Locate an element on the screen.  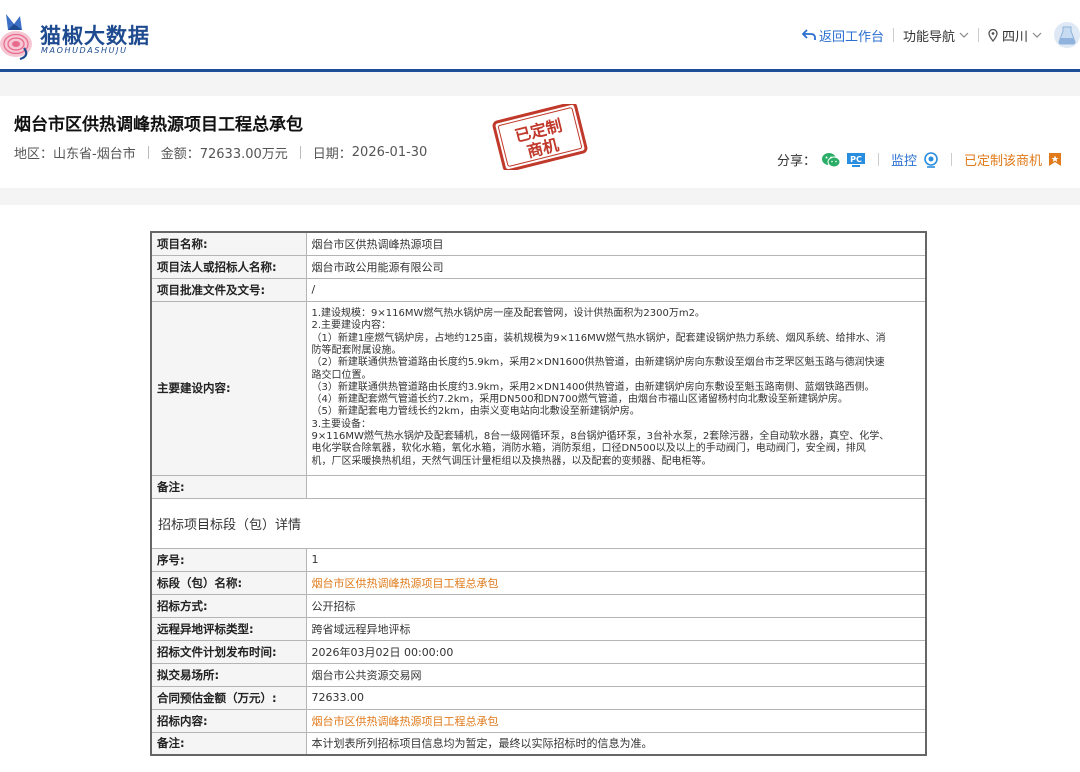
logo: 猫椒大数据 MAOHUDASHUJU is located at coordinates (80, 36).